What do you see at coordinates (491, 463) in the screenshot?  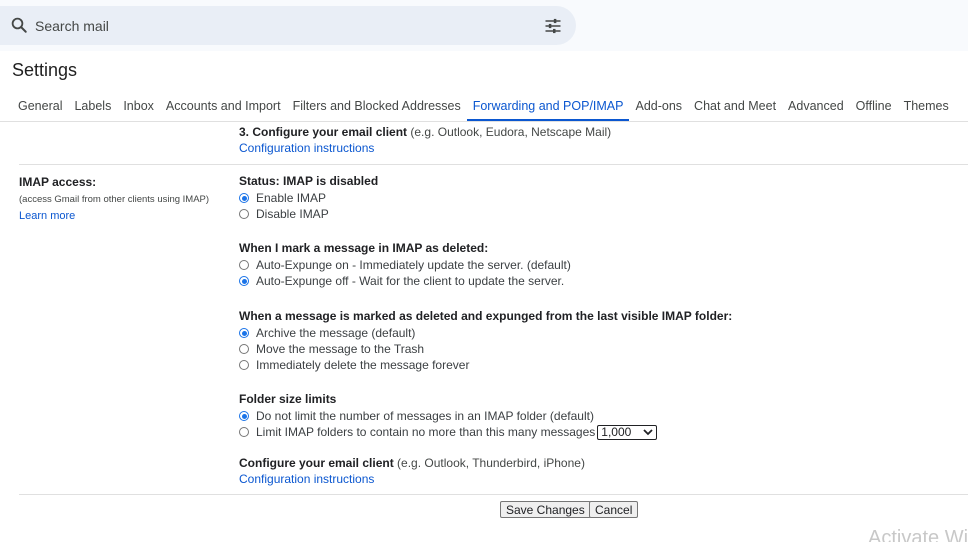 I see `imap-client-hint: (e.g. Outlook, Thunderbird, iPhone)` at bounding box center [491, 463].